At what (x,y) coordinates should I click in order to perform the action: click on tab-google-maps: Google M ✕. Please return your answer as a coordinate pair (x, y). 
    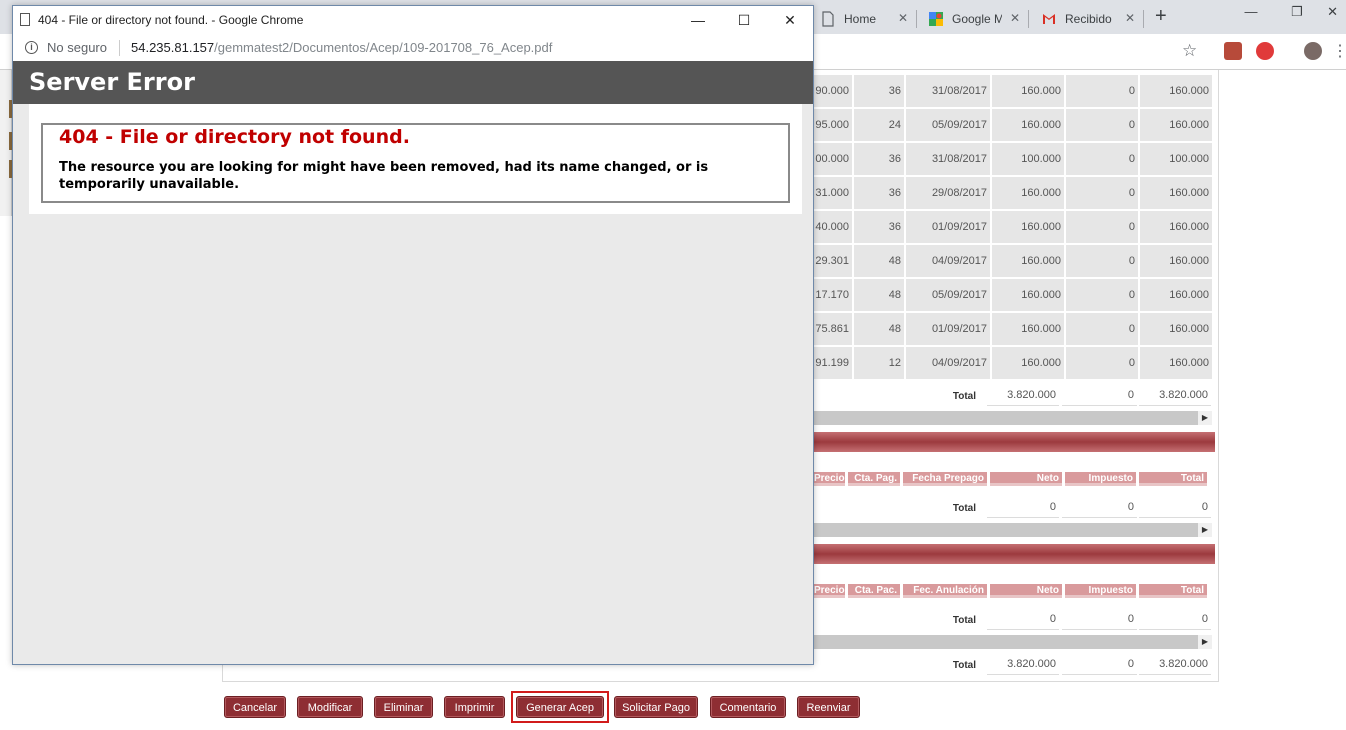
    Looking at the image, I should click on (973, 19).